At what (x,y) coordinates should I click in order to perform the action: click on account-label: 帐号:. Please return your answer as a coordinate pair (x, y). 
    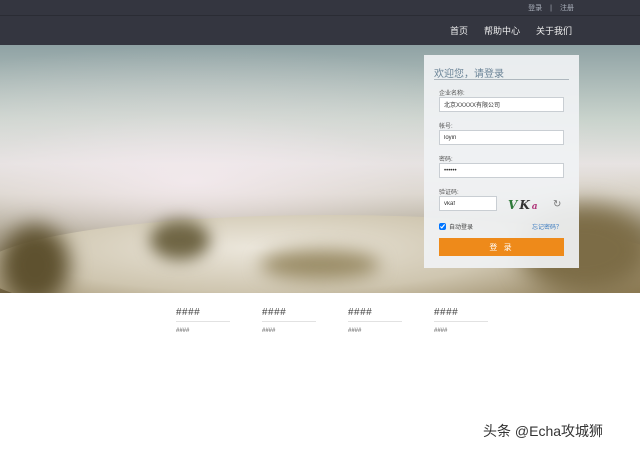
    Looking at the image, I should click on (446, 127).